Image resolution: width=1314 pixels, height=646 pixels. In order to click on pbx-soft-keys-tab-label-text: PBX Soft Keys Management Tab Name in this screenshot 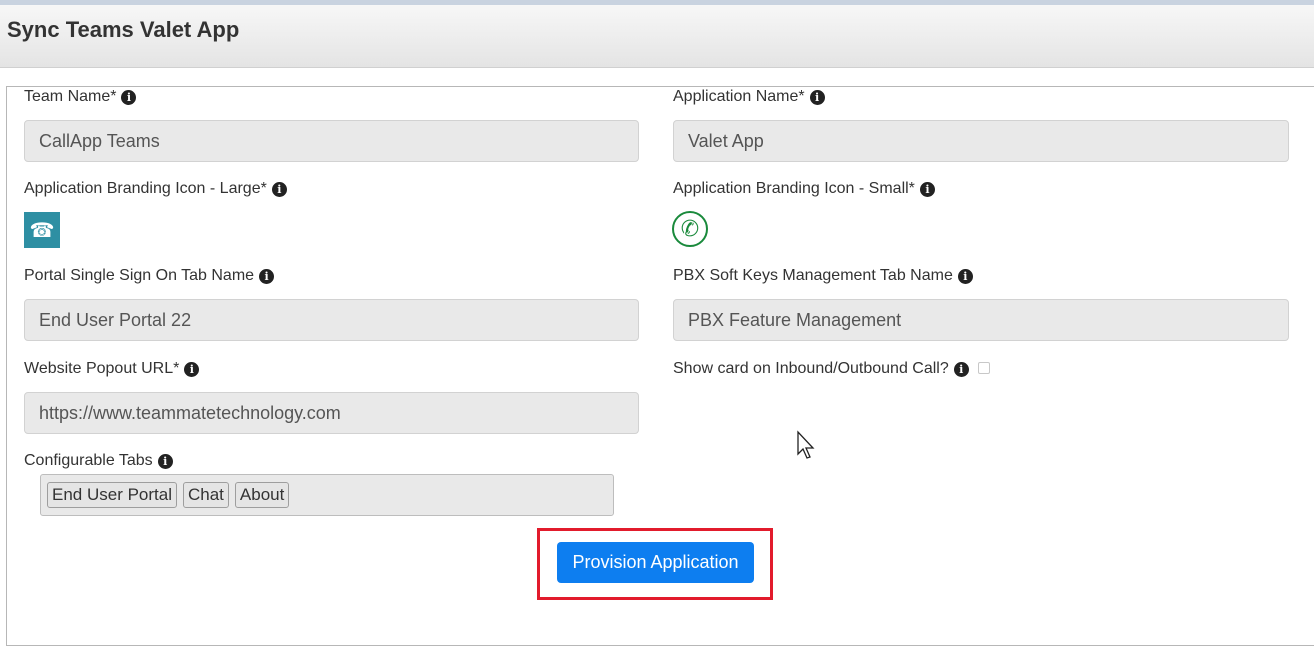, I will do `click(813, 275)`.